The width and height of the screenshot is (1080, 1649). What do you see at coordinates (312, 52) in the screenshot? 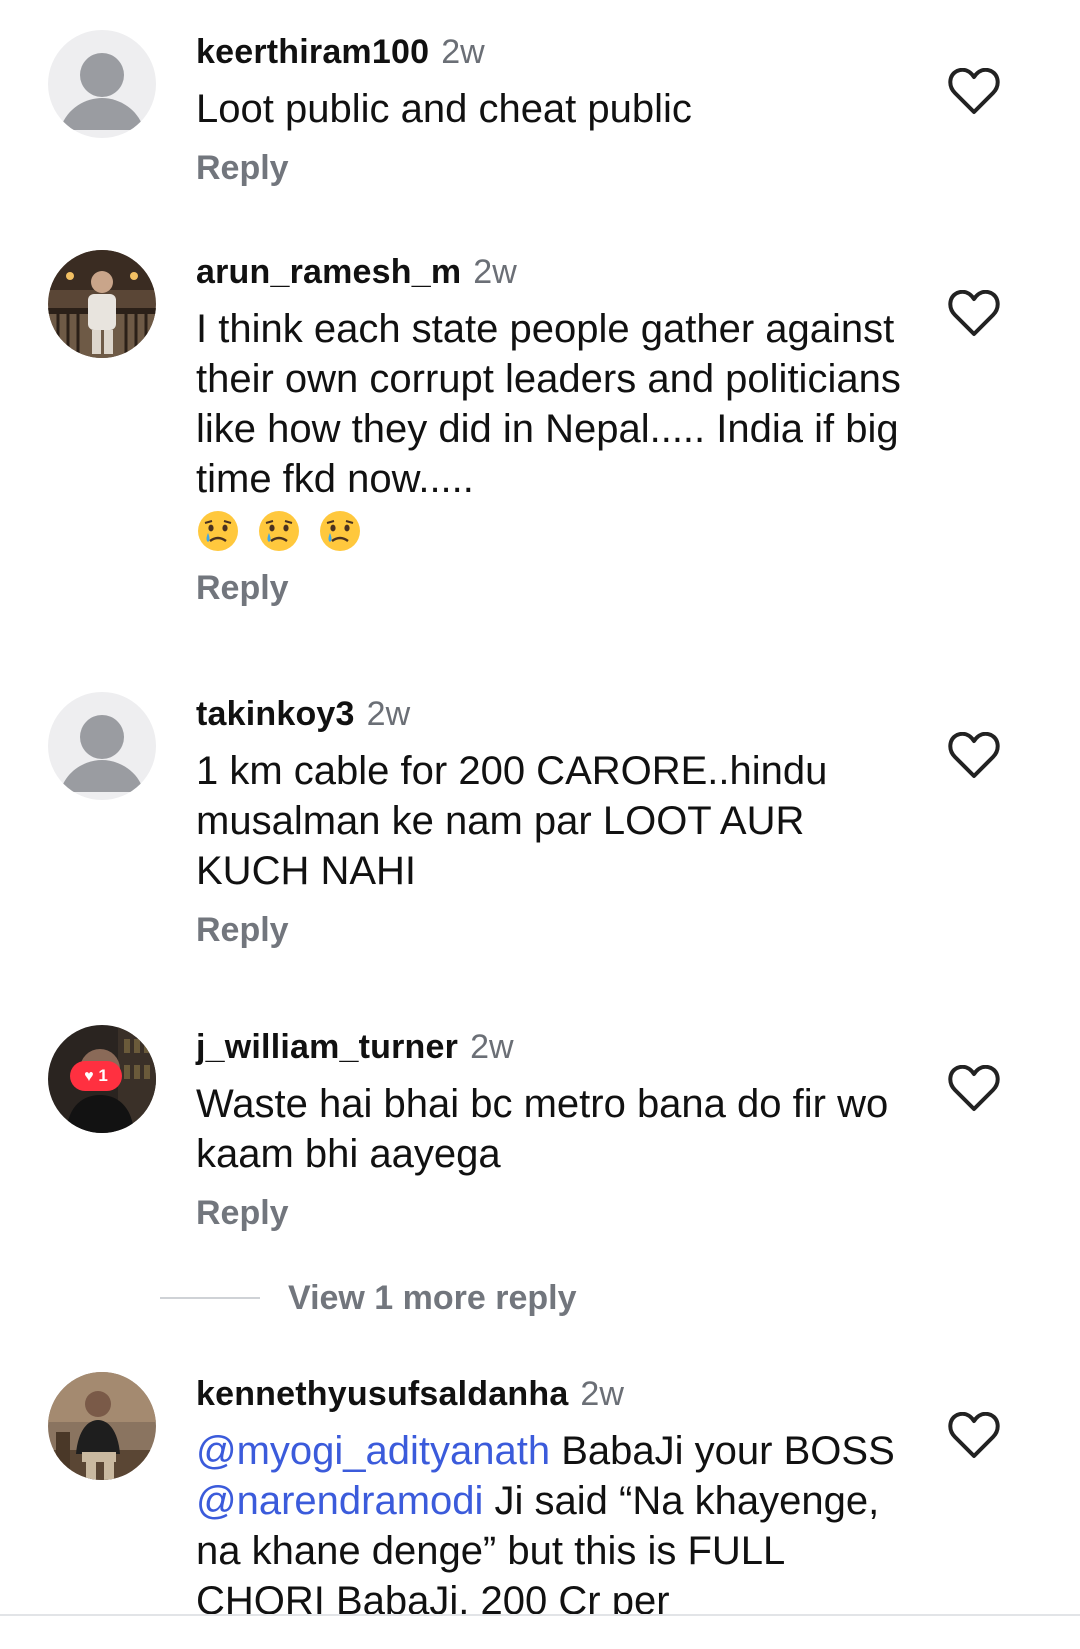
I see `comment-username: keerthiram100` at bounding box center [312, 52].